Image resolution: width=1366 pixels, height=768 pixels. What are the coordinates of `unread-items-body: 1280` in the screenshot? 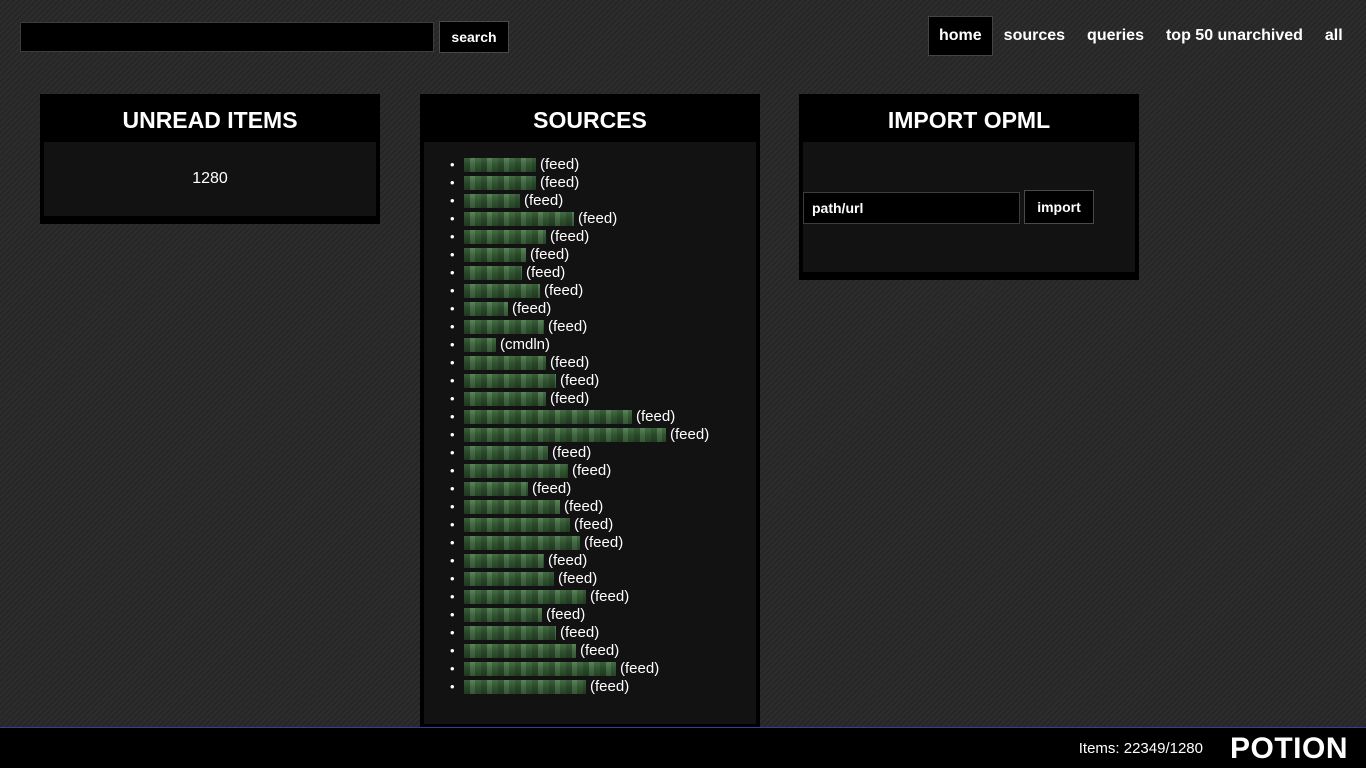 It's located at (210, 179).